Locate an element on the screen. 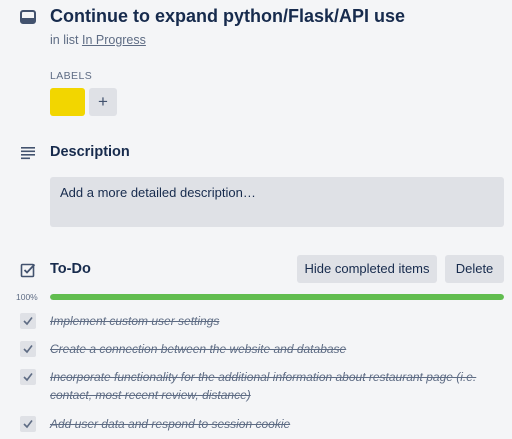  labels-heading: LABELS is located at coordinates (71, 76).